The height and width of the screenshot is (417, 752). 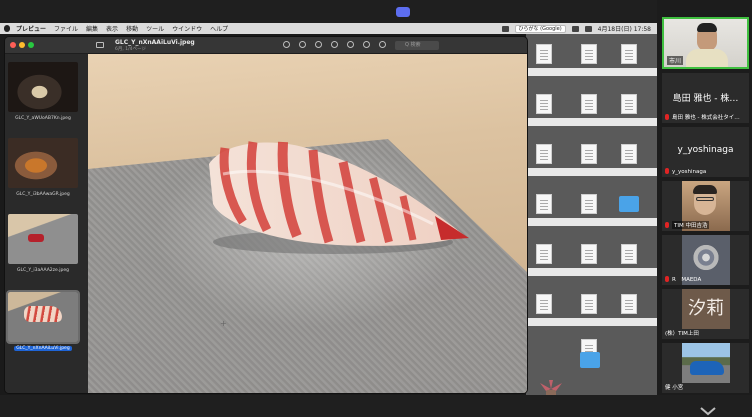 I want to click on menu-edit: 編集, so click(x=92, y=28).